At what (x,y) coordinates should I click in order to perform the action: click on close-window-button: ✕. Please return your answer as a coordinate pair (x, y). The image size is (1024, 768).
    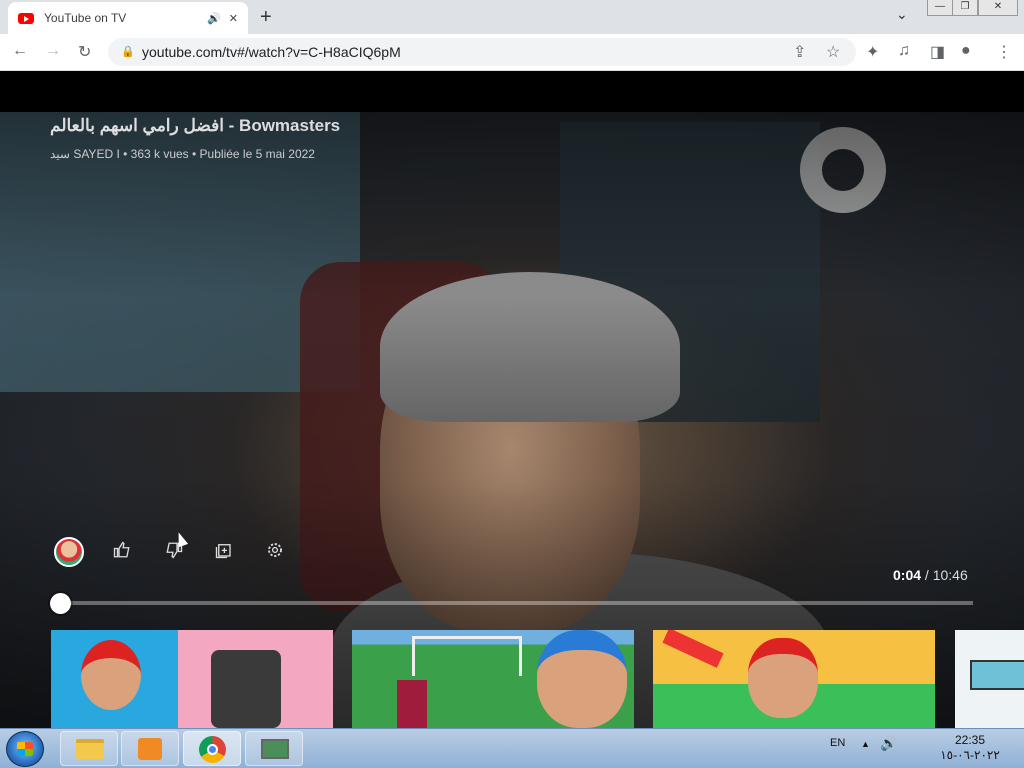
    Looking at the image, I should click on (998, 8).